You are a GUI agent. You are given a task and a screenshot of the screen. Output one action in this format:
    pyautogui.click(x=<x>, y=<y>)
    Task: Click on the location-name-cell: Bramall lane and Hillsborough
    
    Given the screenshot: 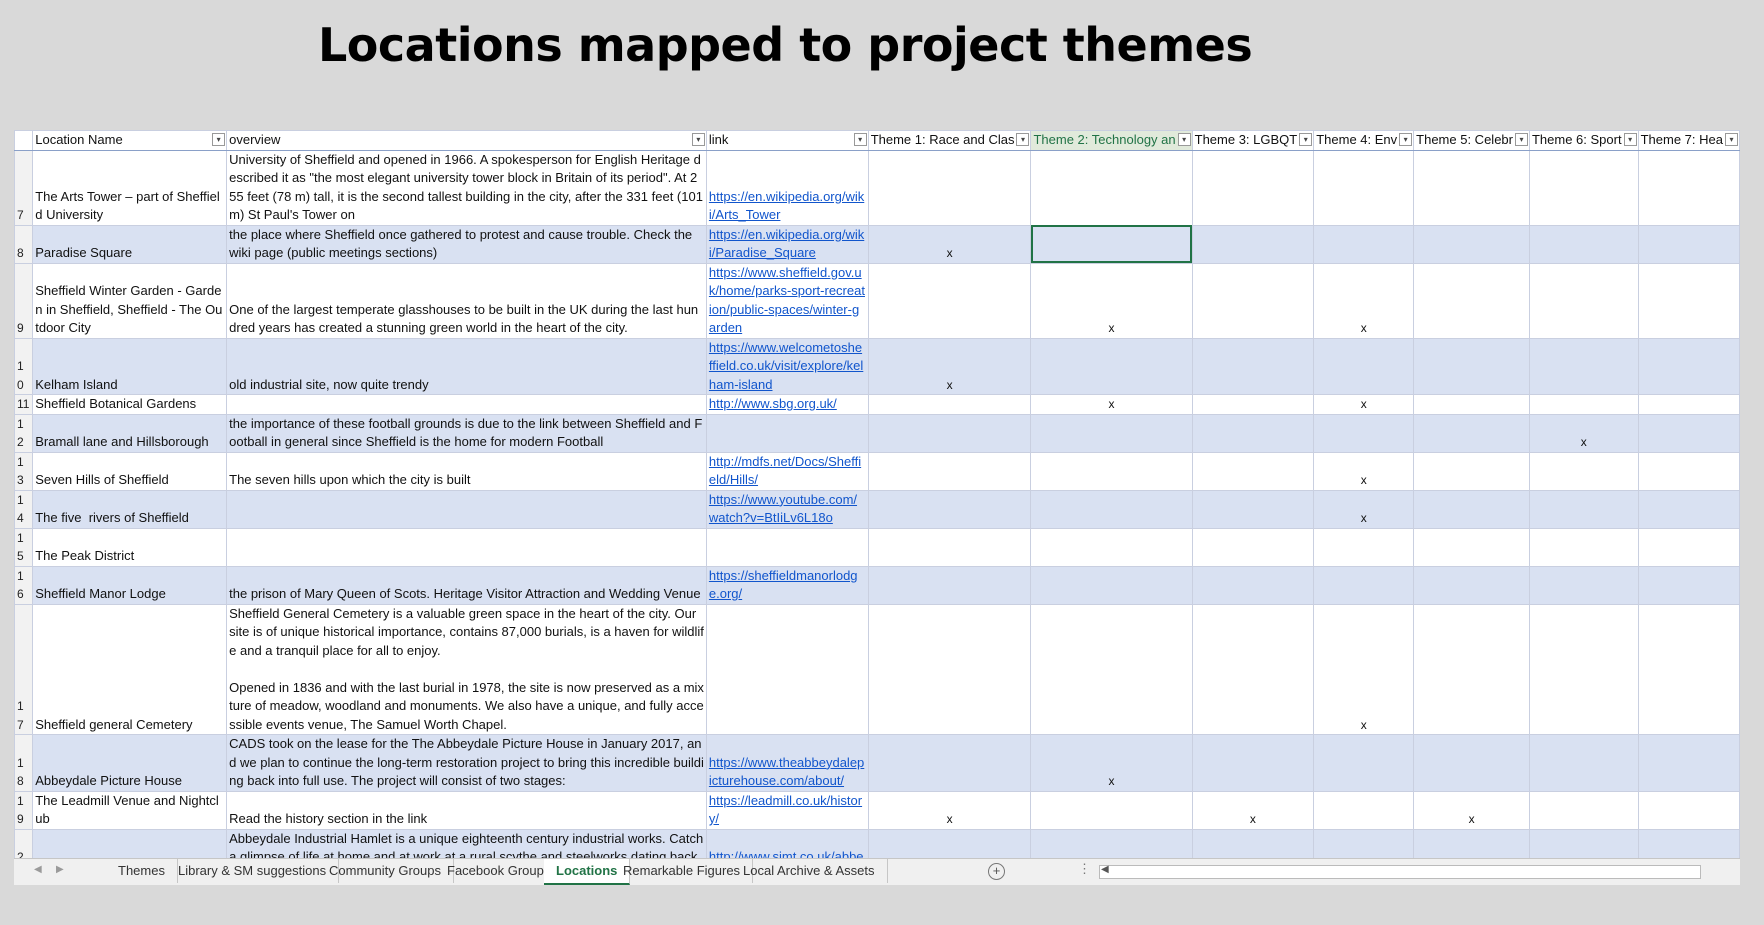 What is the action you would take?
    pyautogui.click(x=130, y=433)
    